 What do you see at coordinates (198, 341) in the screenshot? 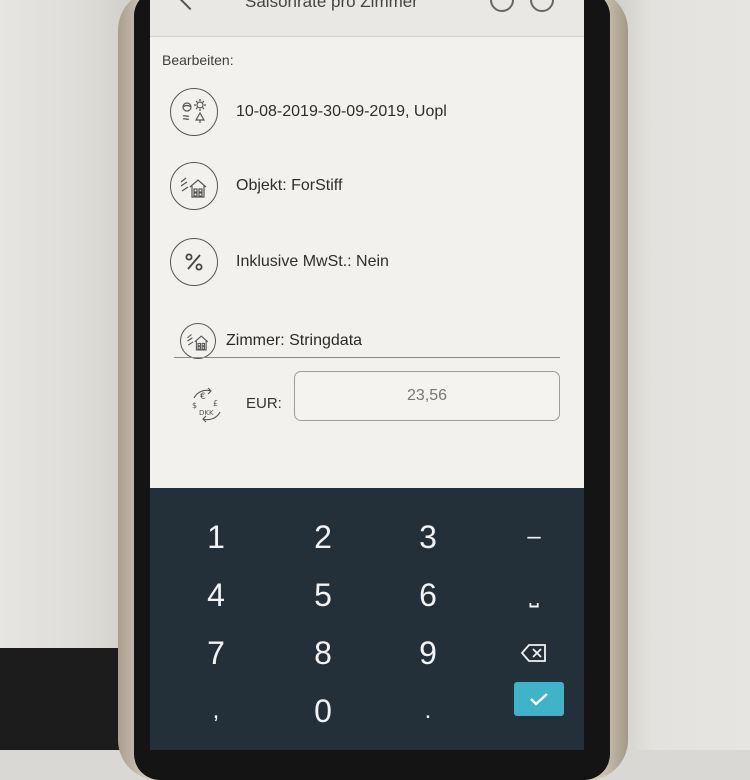
I see `room-house-icon` at bounding box center [198, 341].